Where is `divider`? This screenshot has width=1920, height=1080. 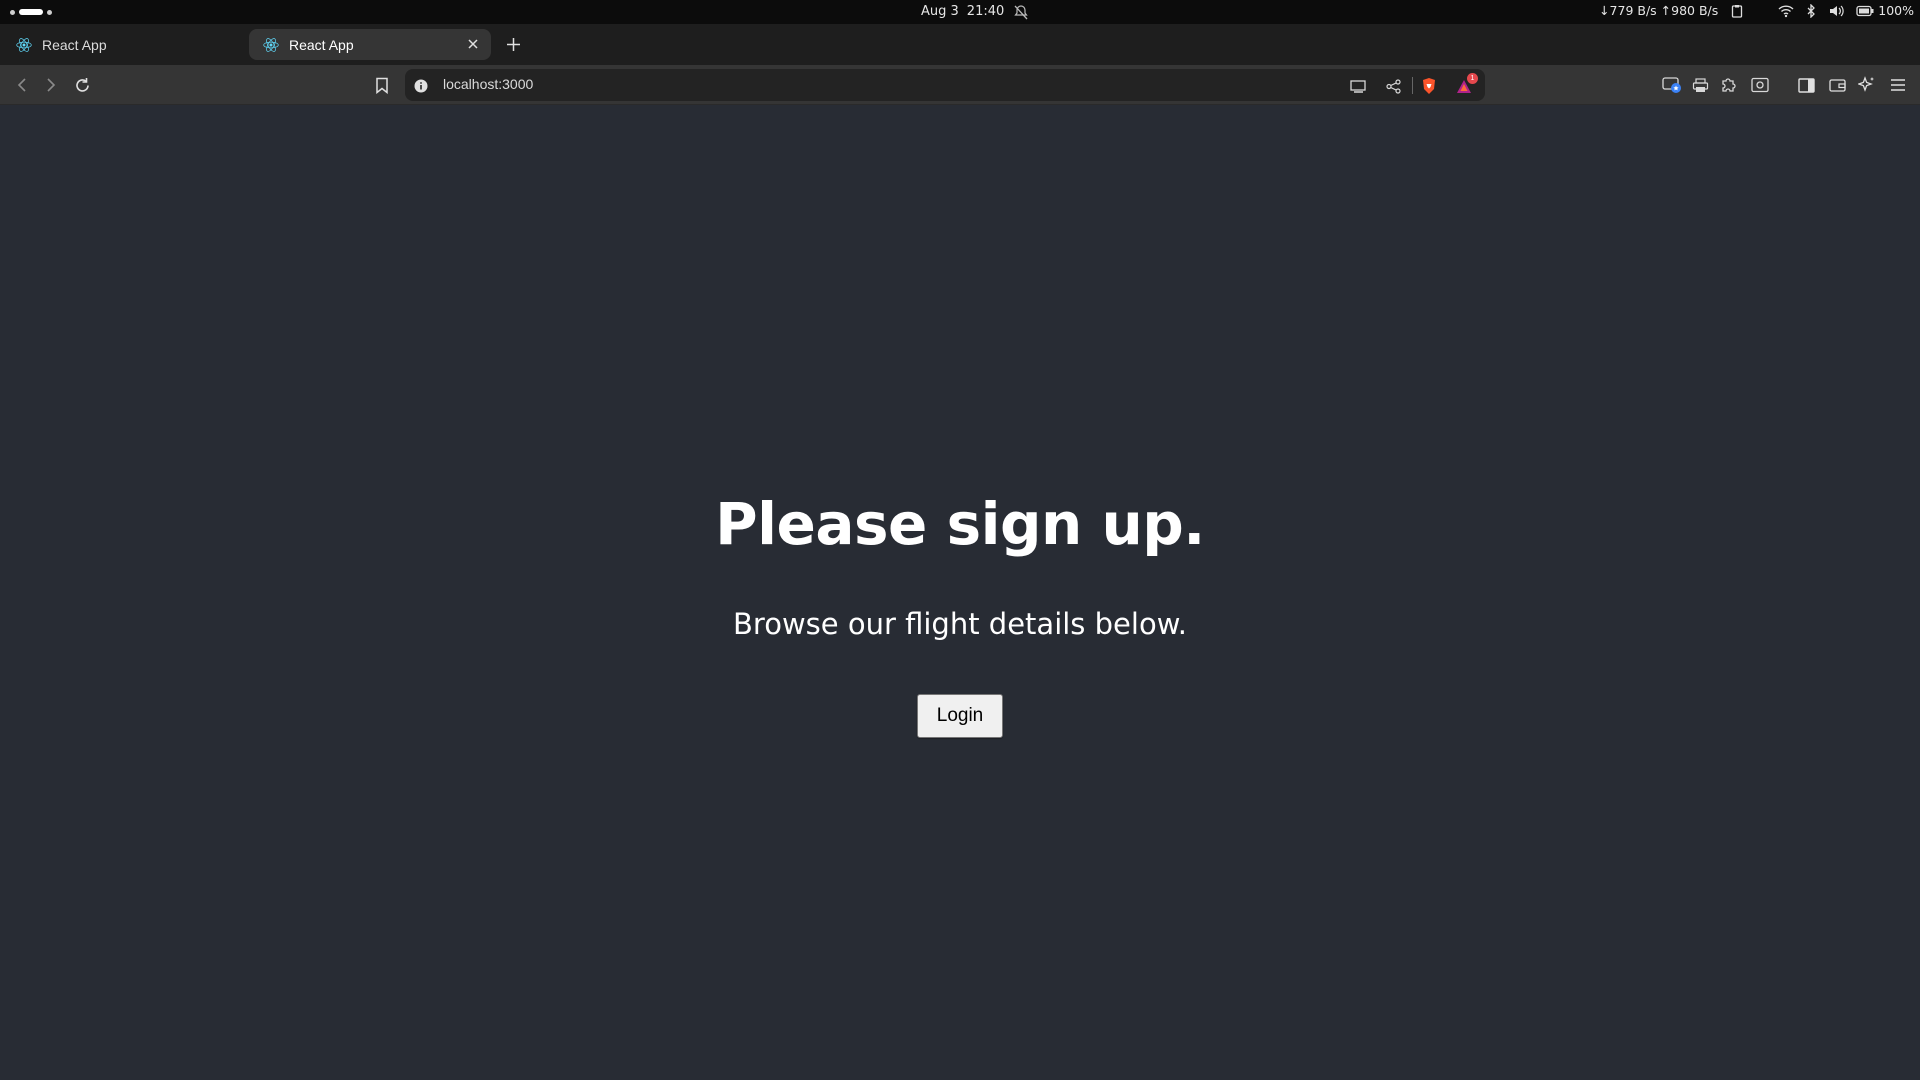 divider is located at coordinates (1412, 85).